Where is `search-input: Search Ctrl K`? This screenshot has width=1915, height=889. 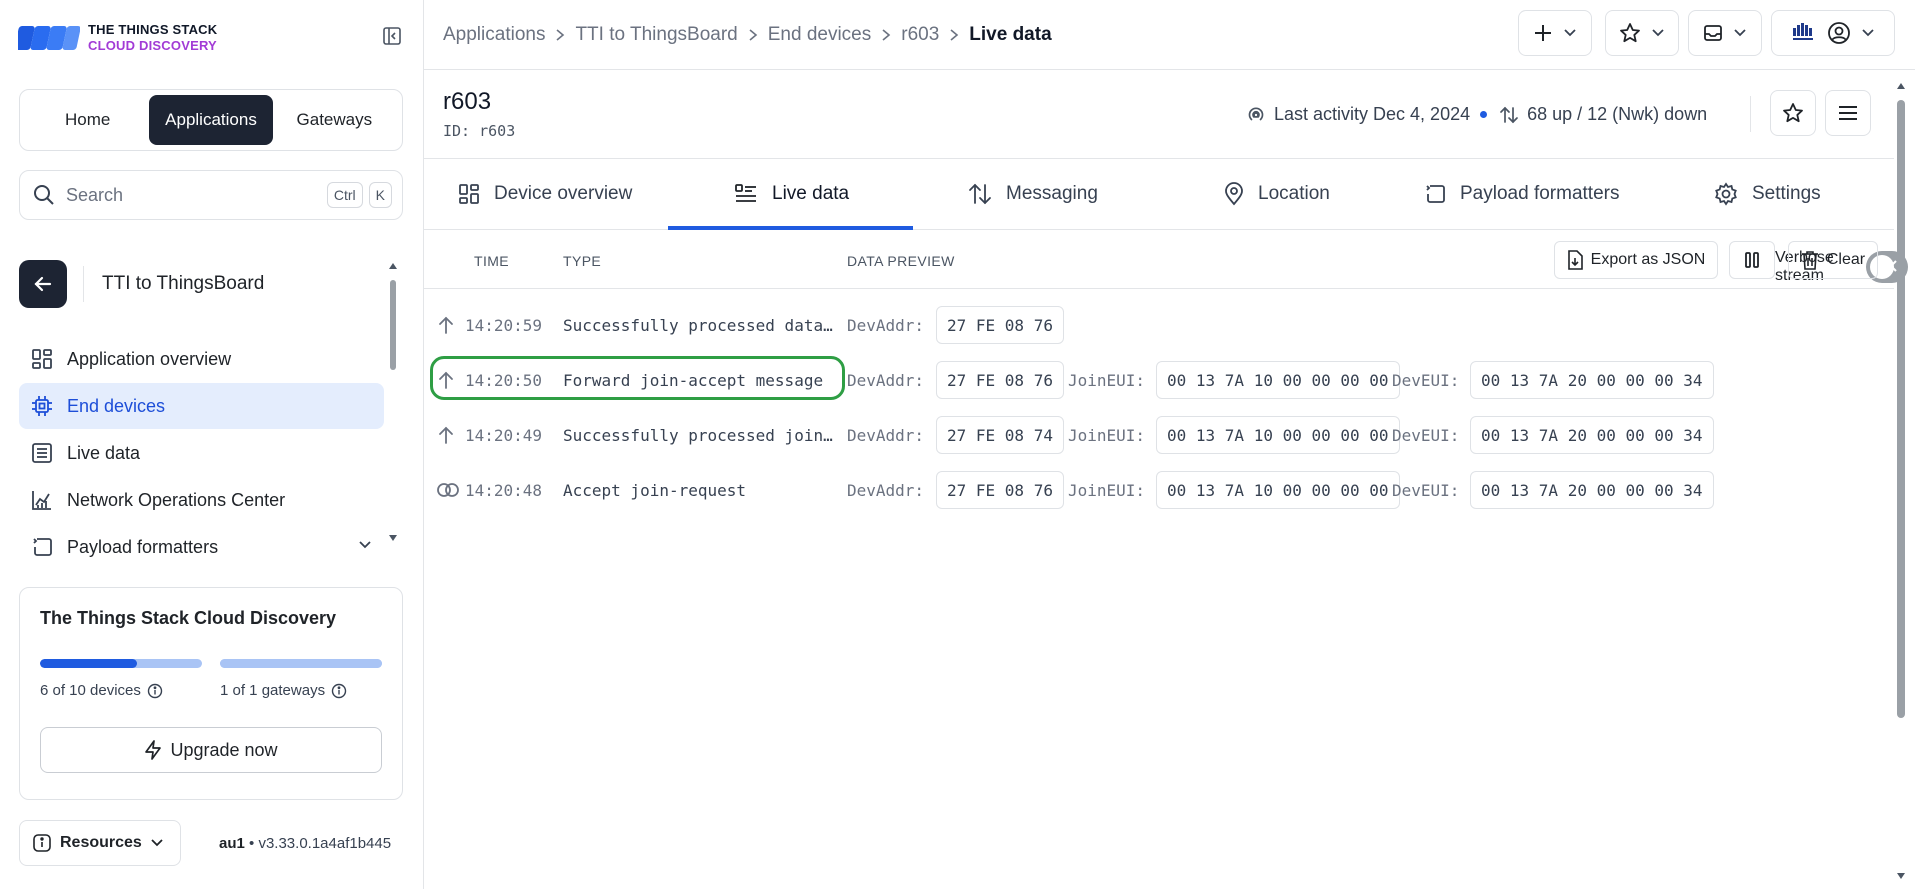 search-input: Search Ctrl K is located at coordinates (211, 195).